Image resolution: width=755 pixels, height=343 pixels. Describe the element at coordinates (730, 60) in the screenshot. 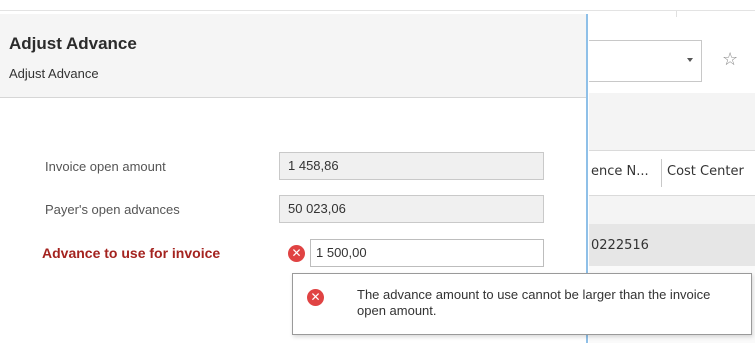

I see `star-icon: ☆` at that location.